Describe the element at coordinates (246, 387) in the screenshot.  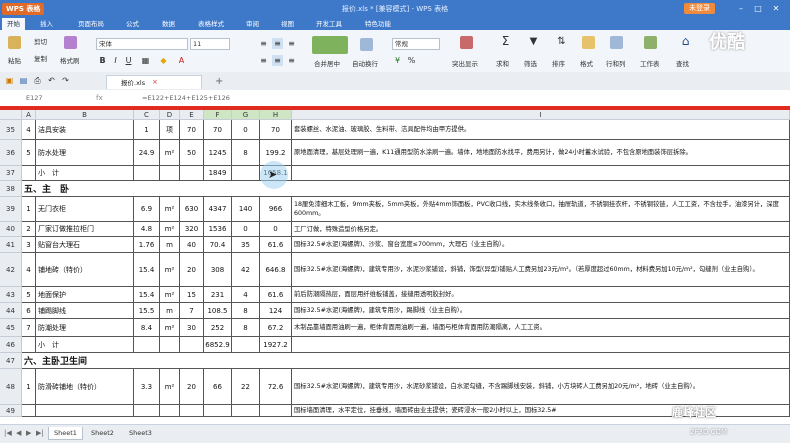
I see `table-cell: 22` at that location.